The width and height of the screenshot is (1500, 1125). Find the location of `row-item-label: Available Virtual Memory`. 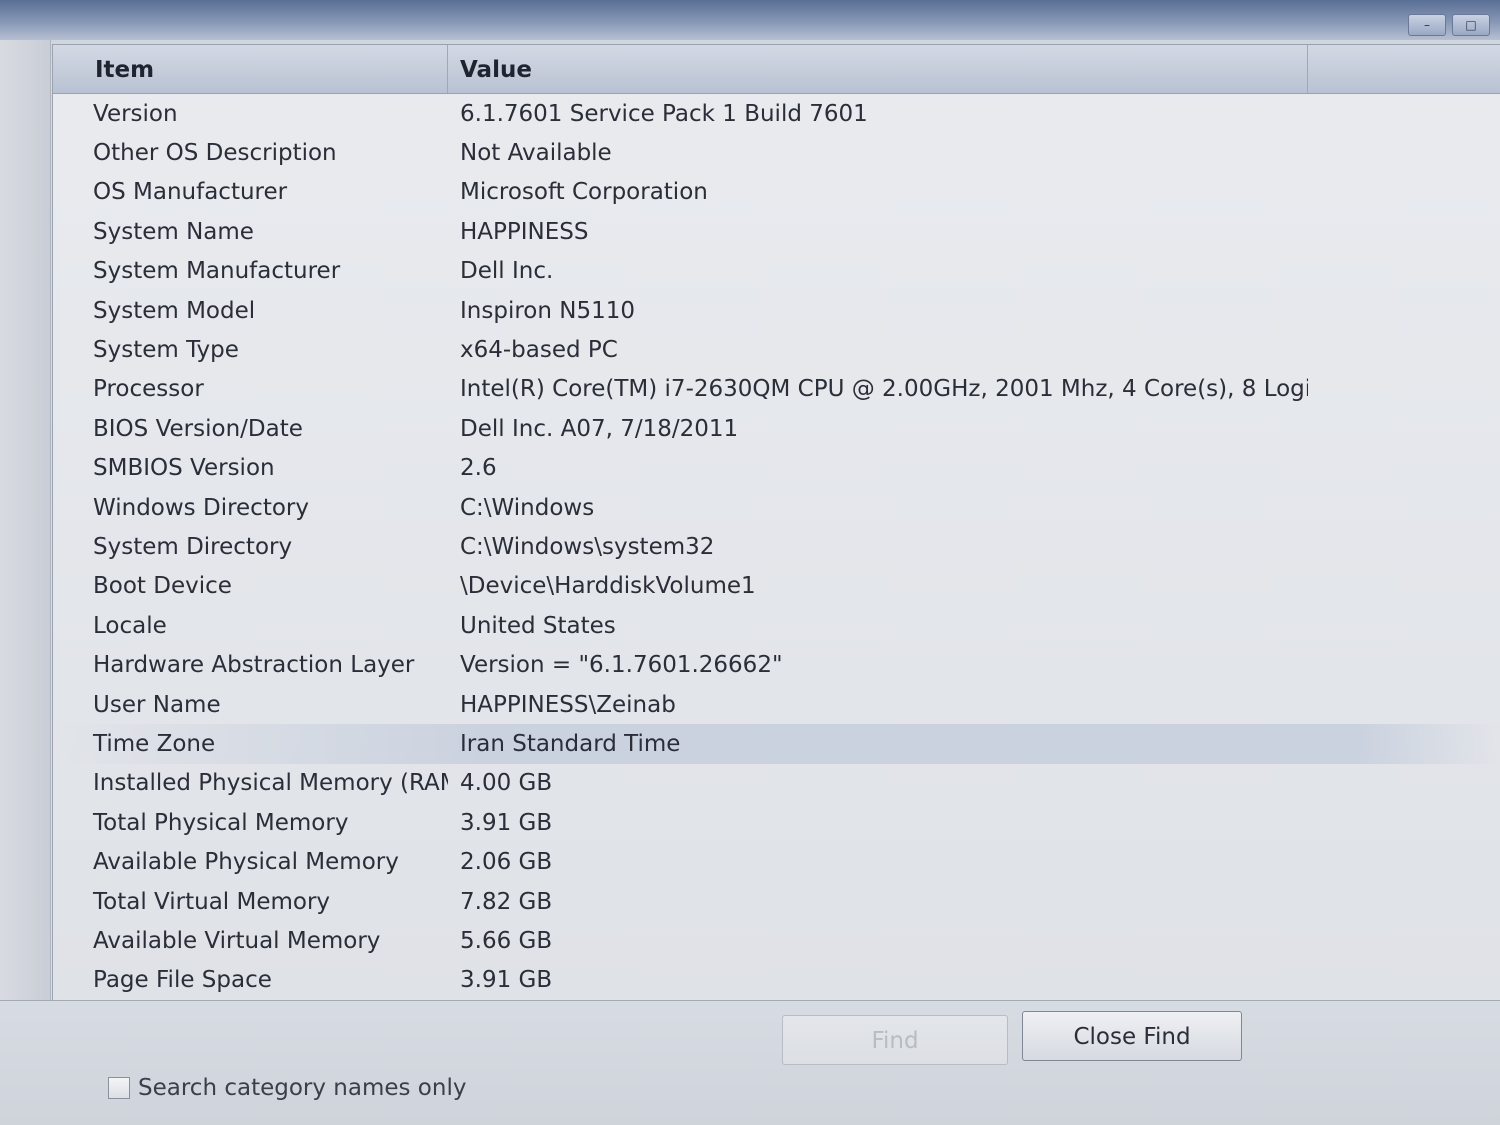

row-item-label: Available Virtual Memory is located at coordinates (237, 940).